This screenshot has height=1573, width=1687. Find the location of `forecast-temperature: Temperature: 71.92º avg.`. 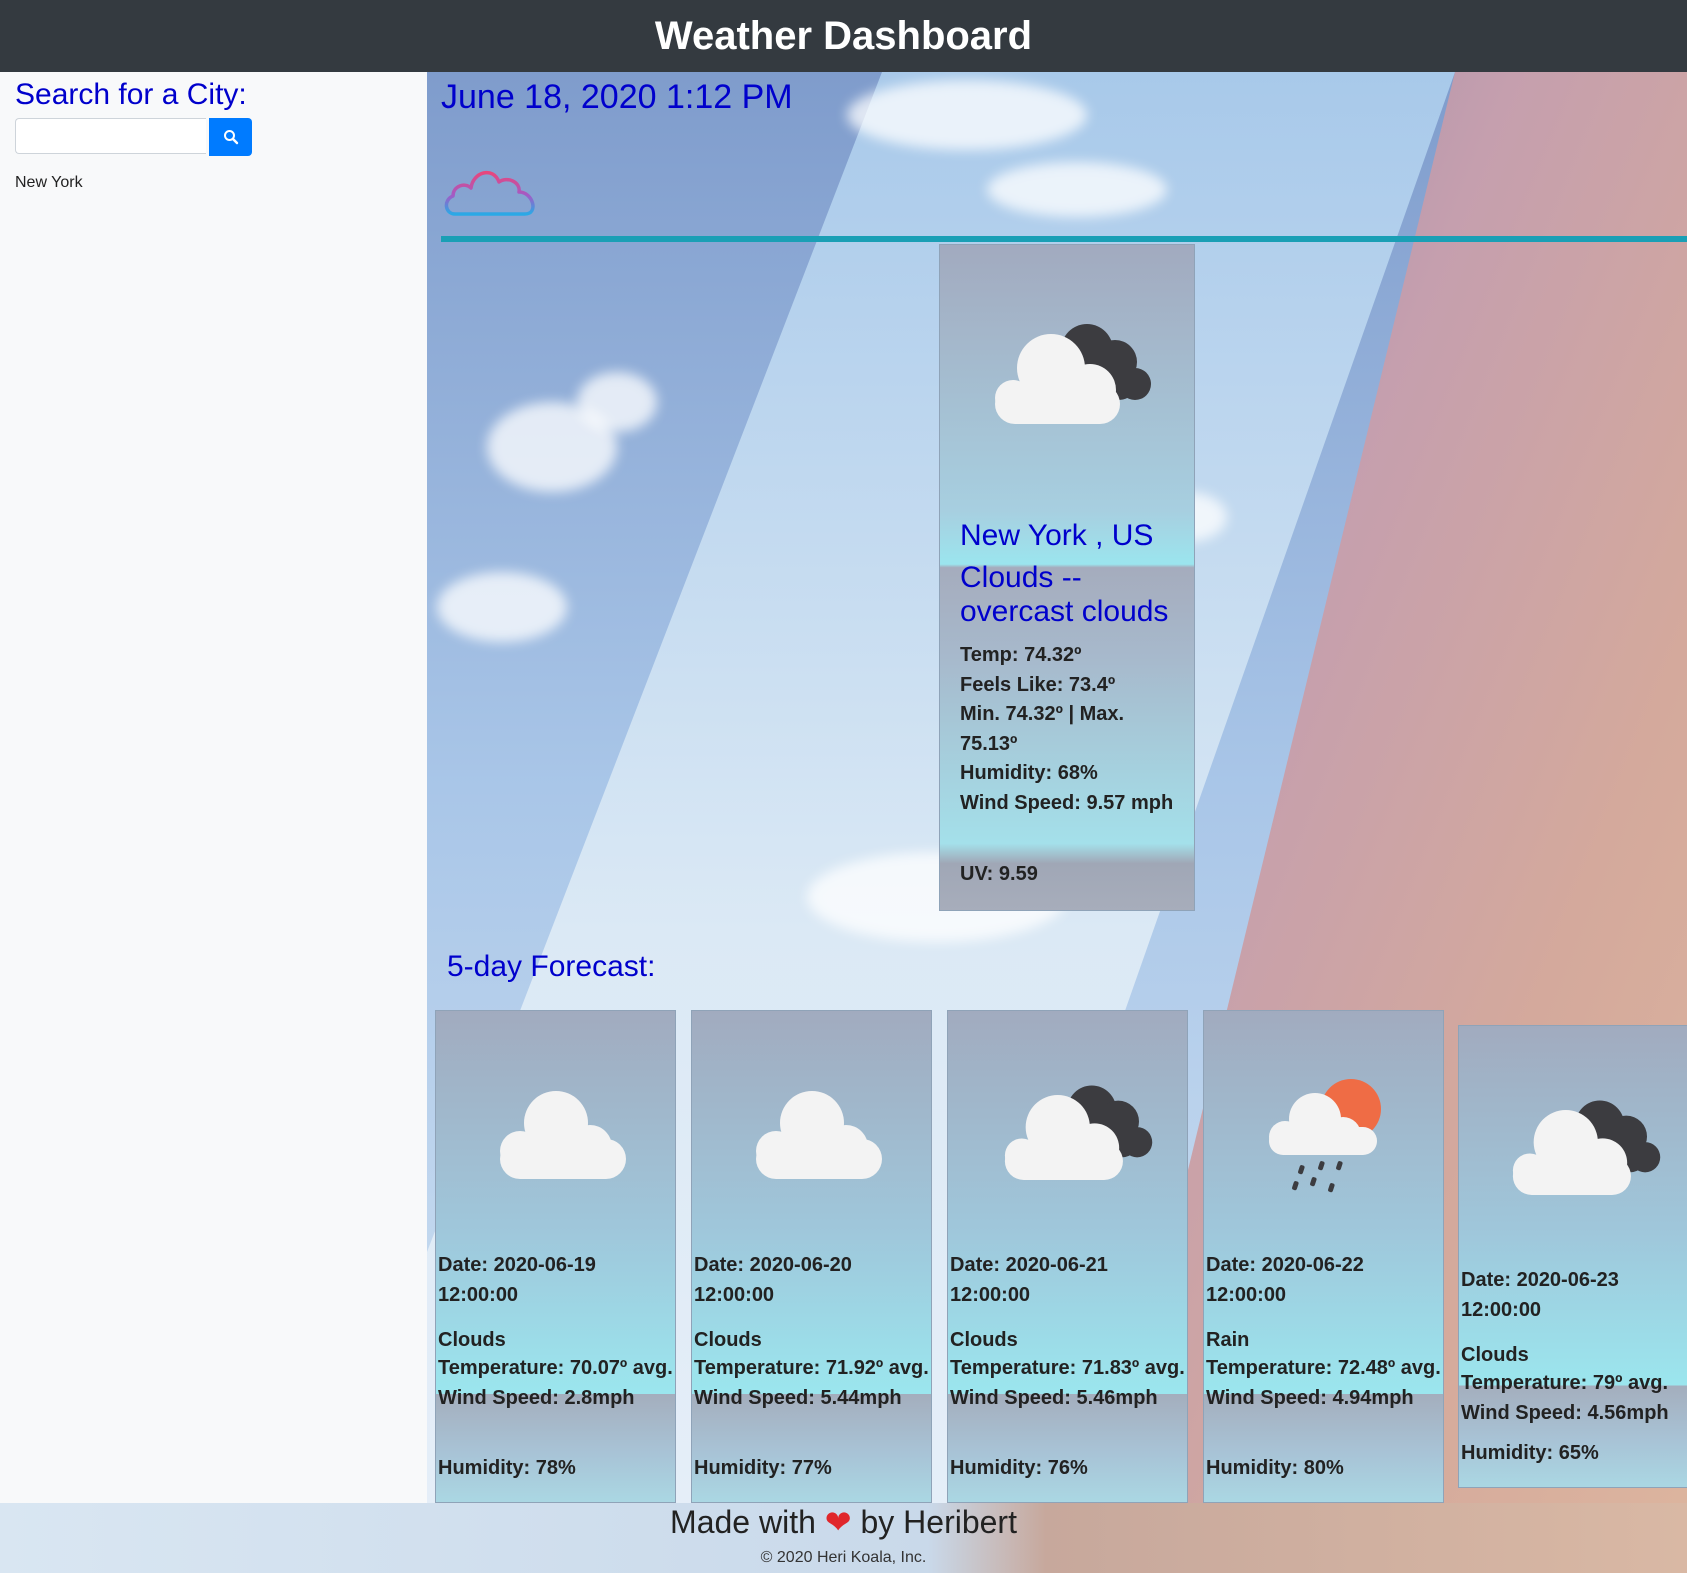

forecast-temperature: Temperature: 71.92º avg. is located at coordinates (811, 1368).